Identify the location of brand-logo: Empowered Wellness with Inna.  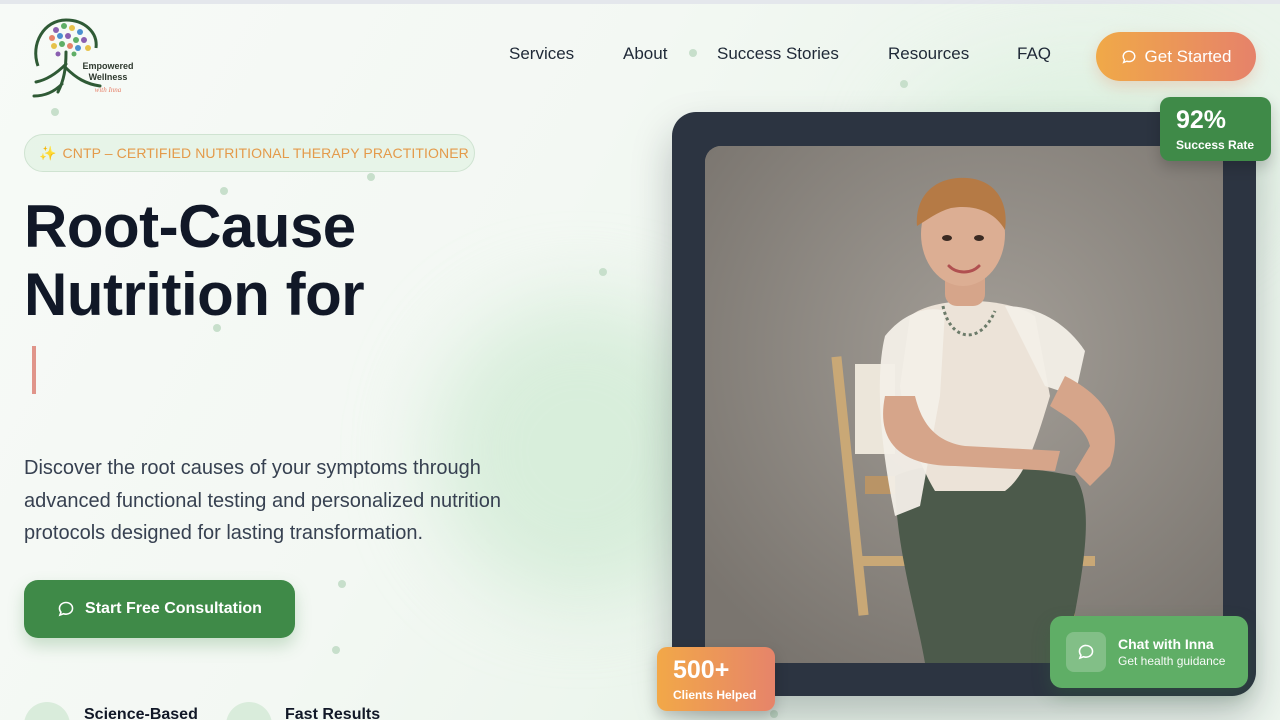
(85, 58).